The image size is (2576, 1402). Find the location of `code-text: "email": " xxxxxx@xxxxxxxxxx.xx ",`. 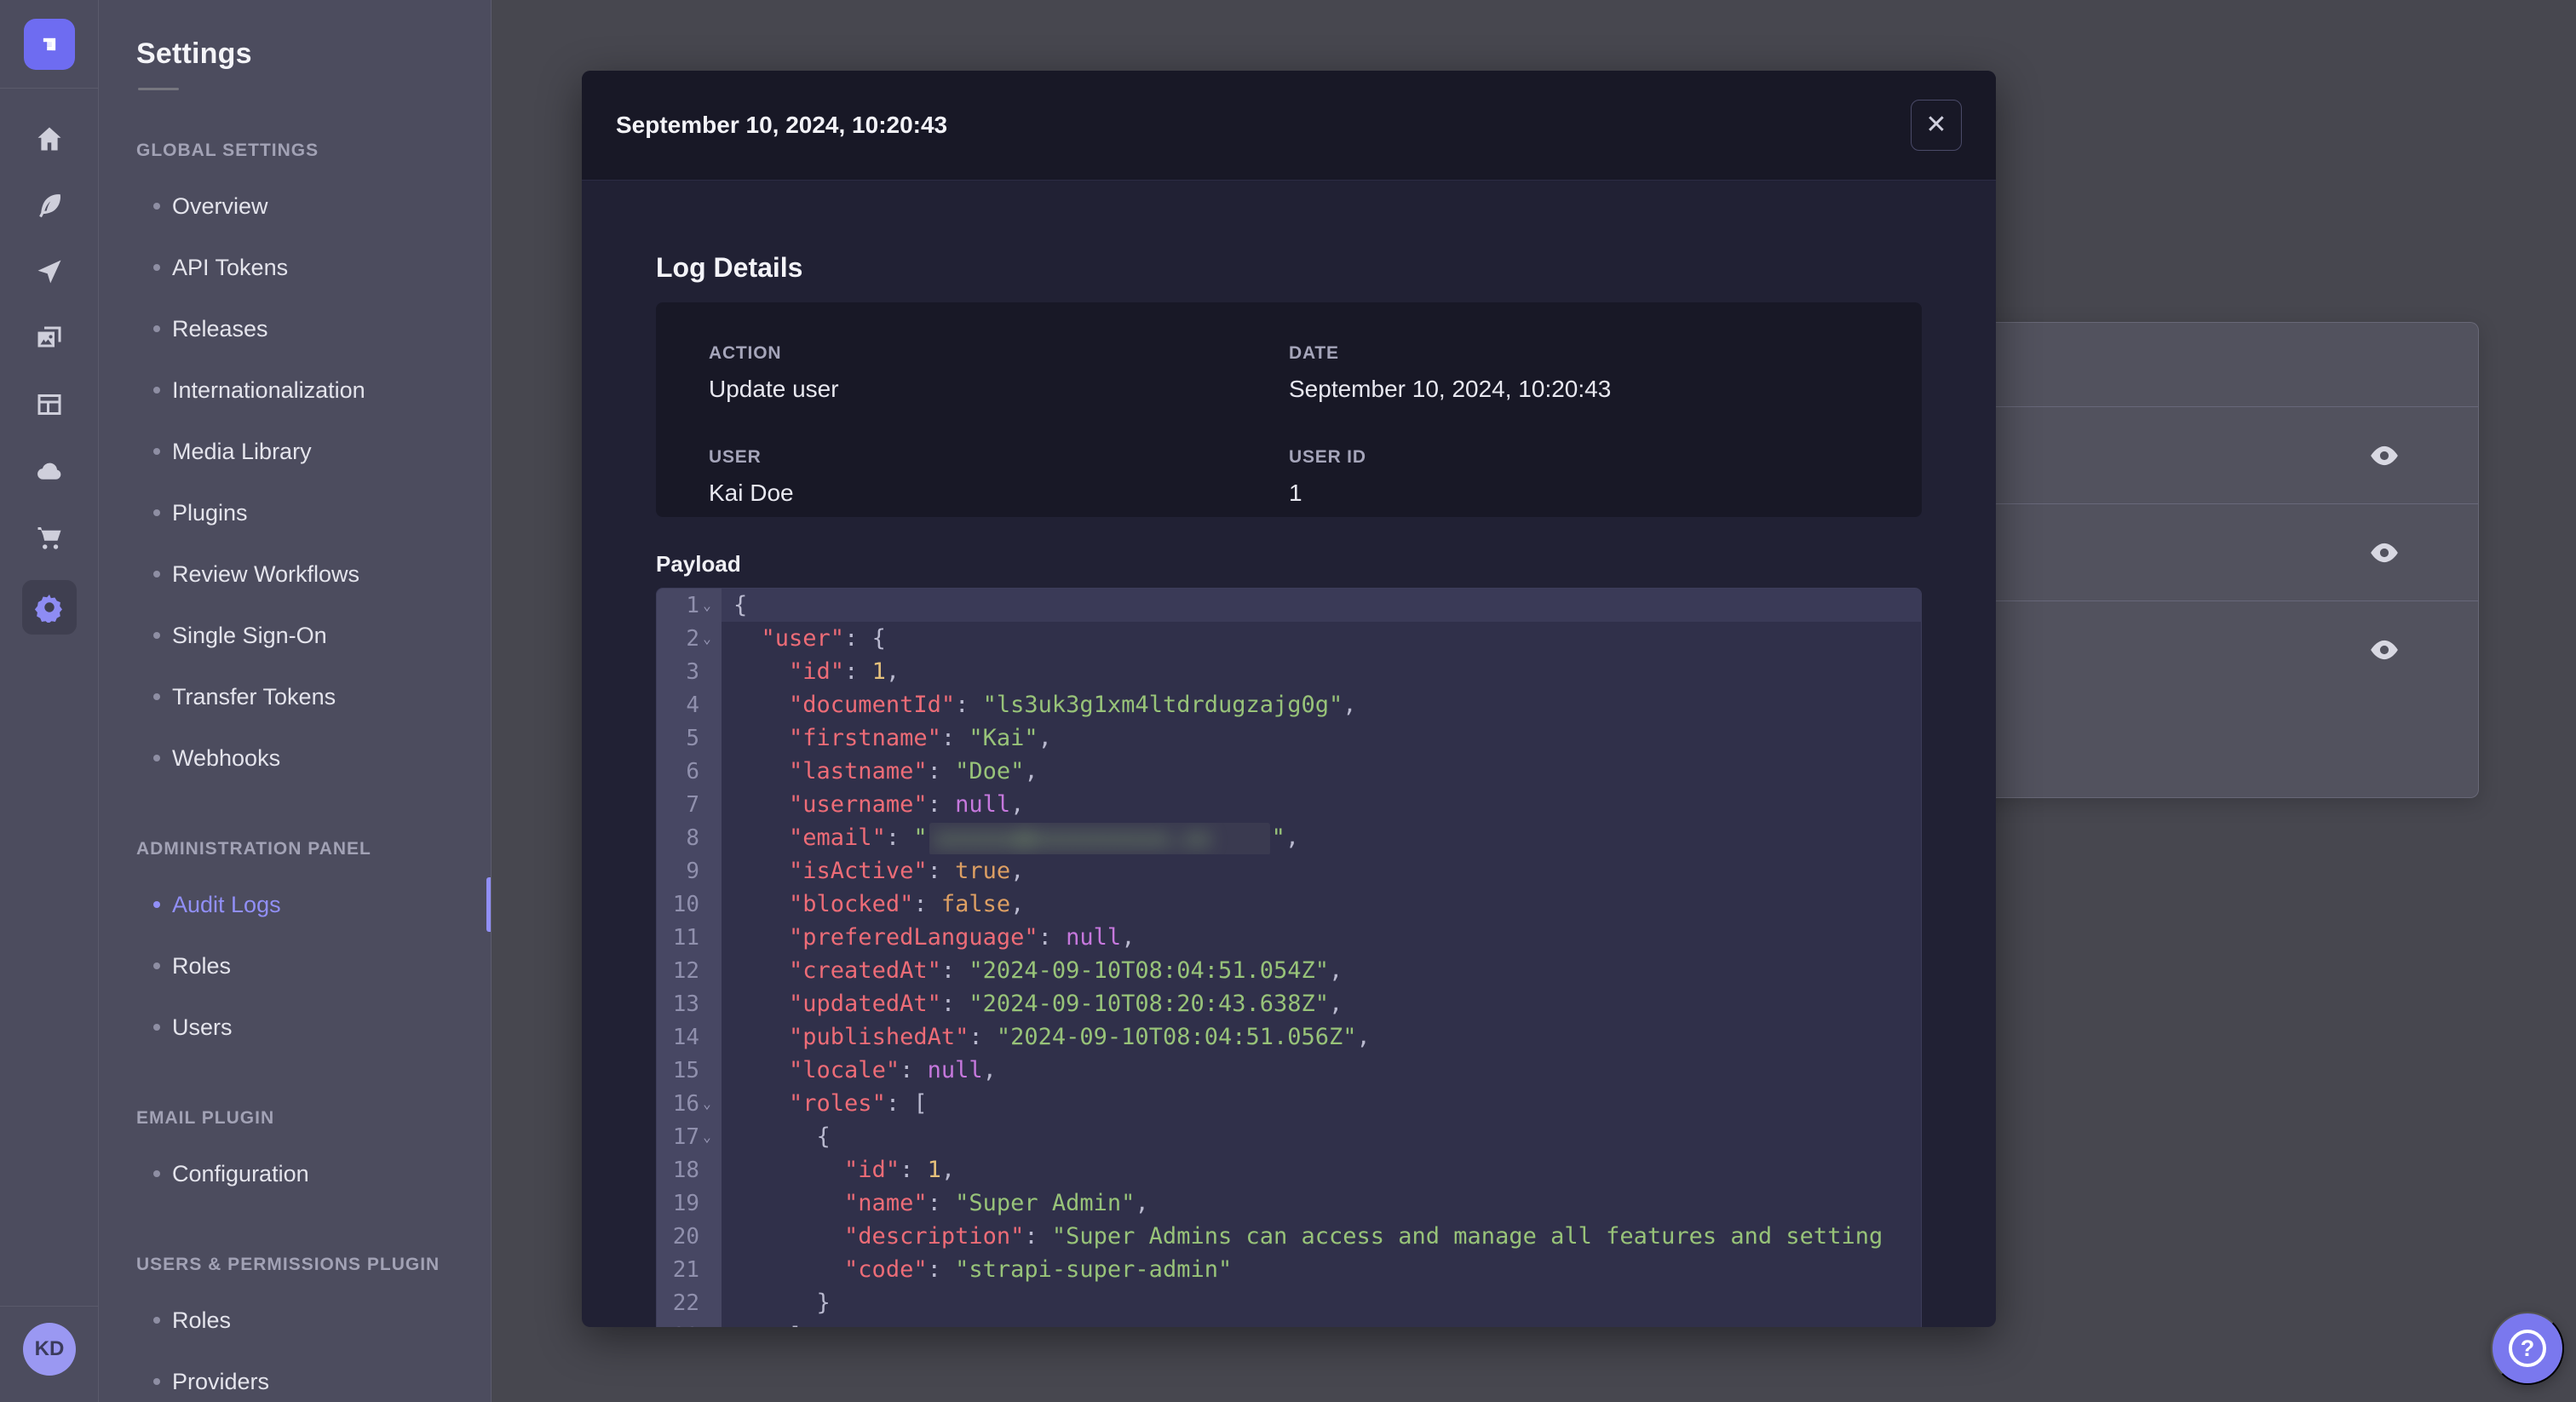

code-text: "email": " xxxxxx@xxxxxxxxxx.xx ", is located at coordinates (1322, 837).